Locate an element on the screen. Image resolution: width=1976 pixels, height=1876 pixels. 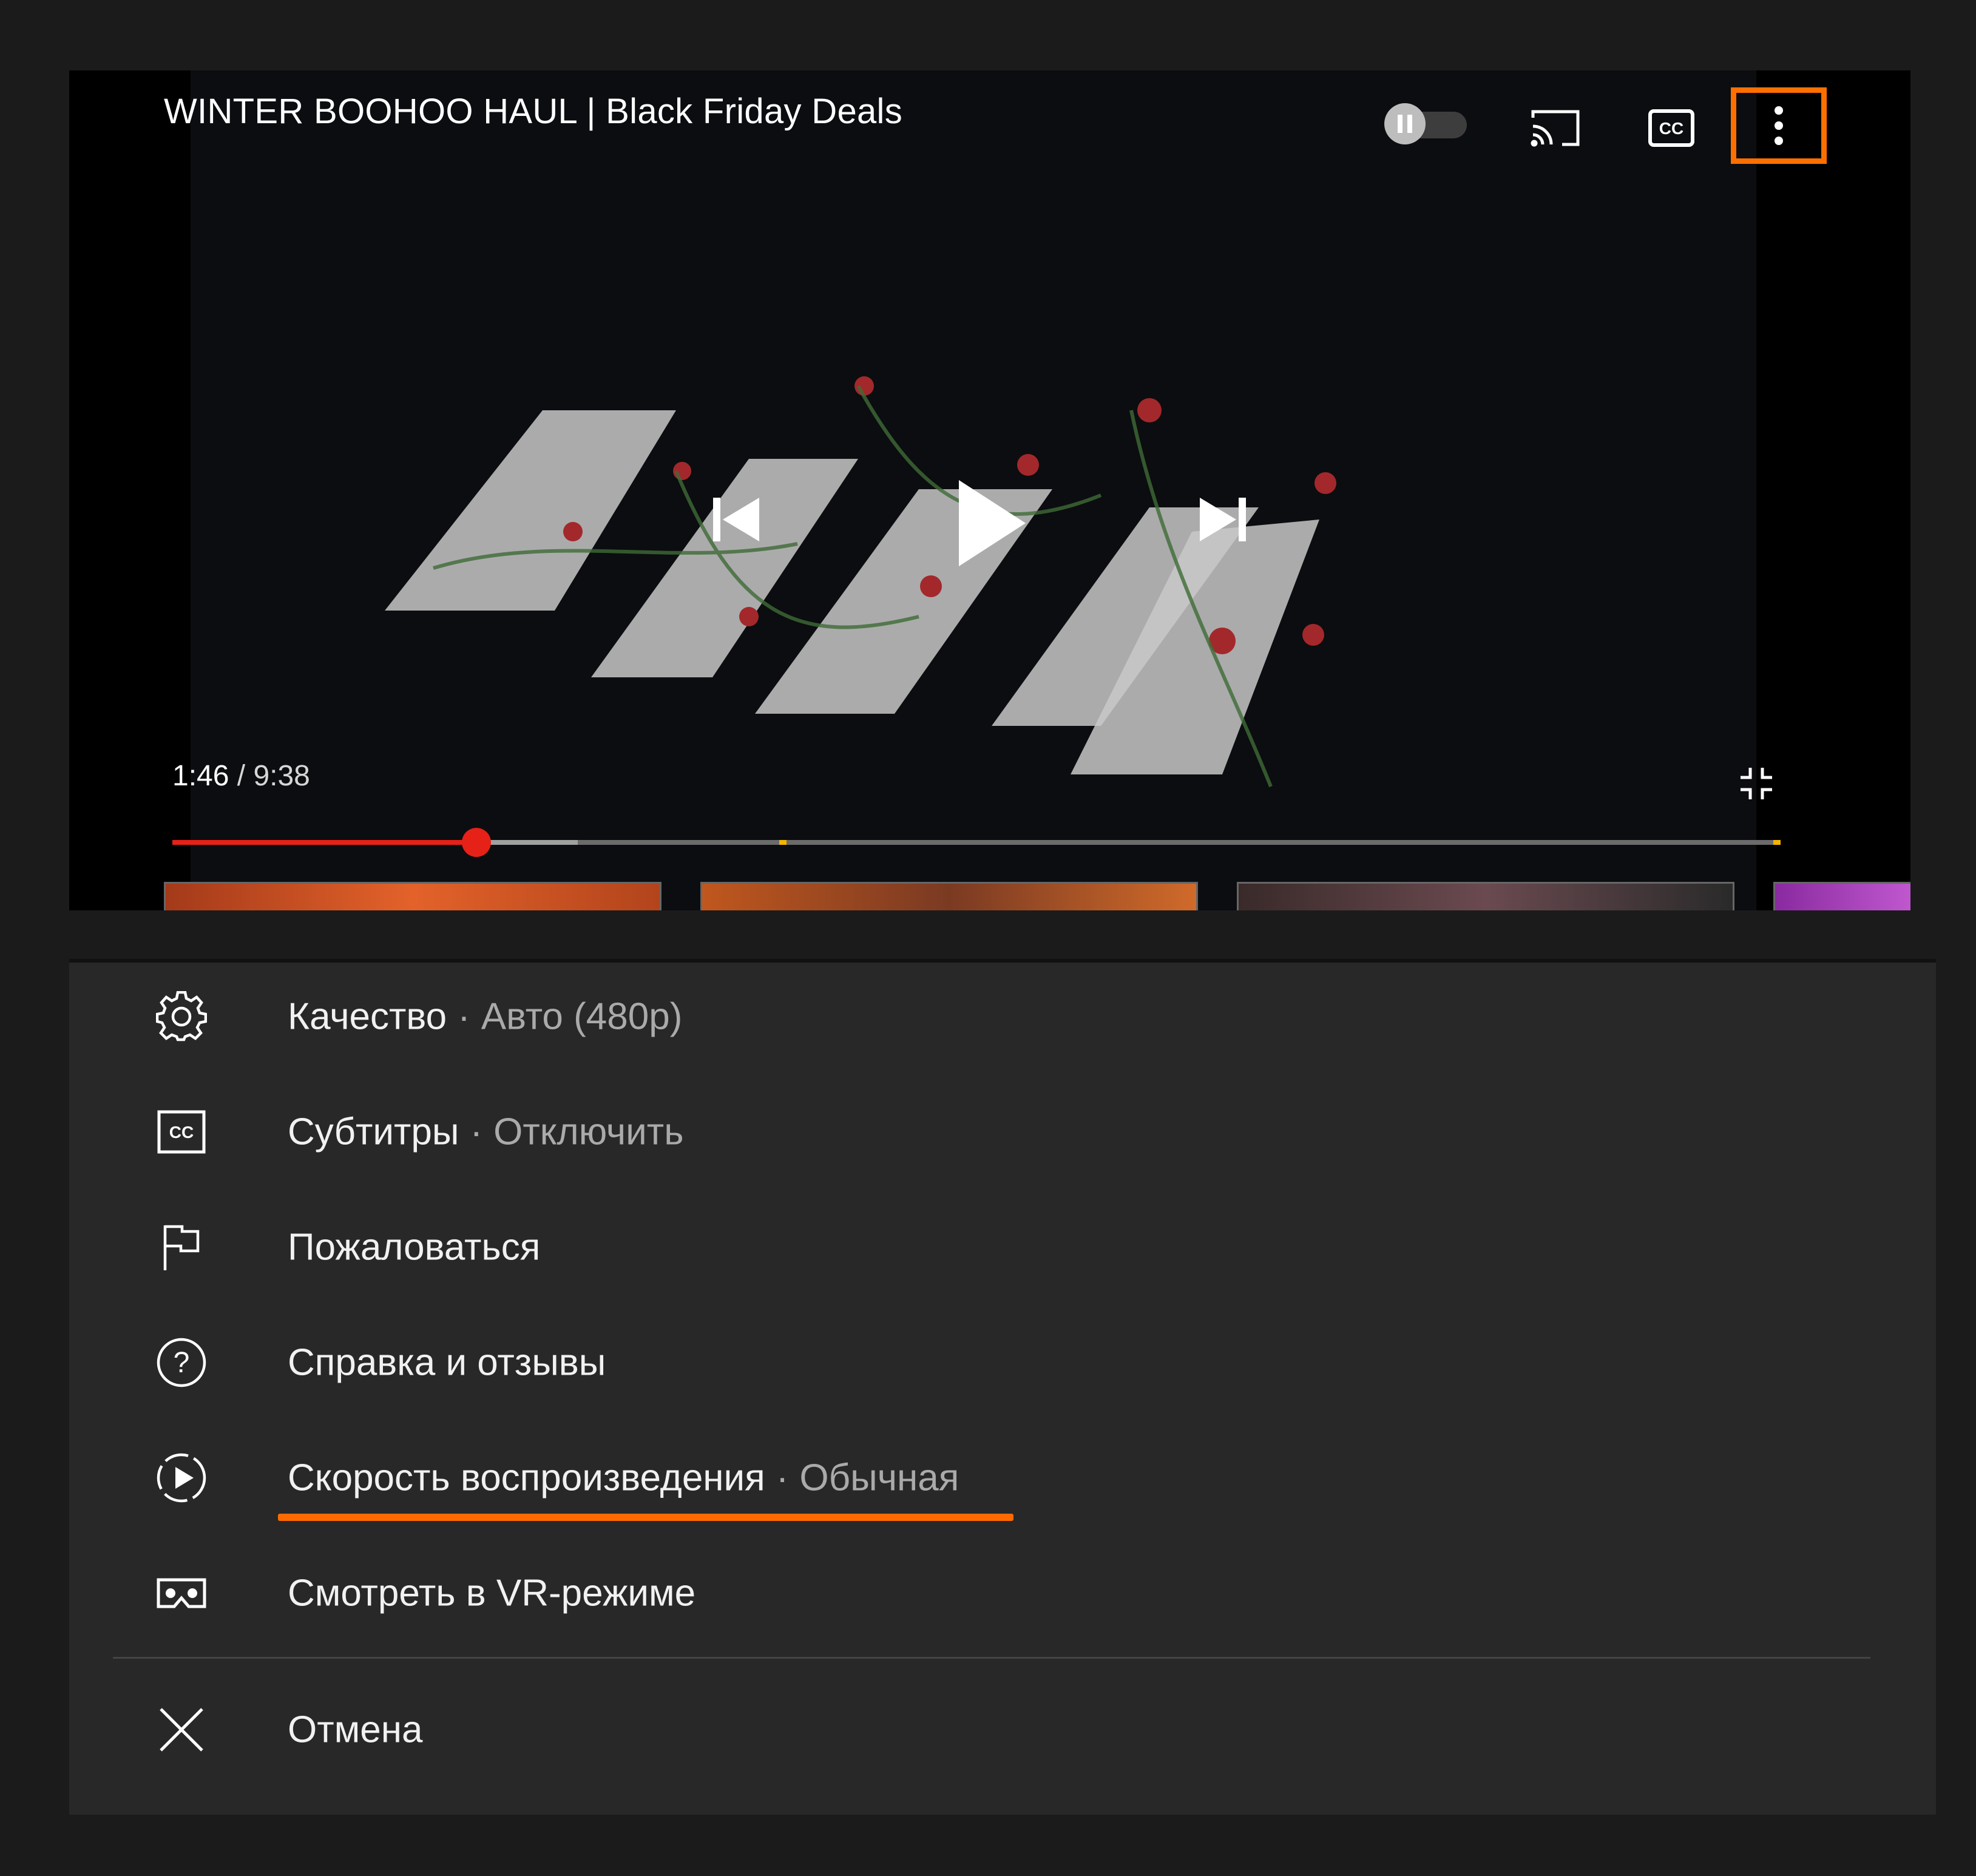
menu-item-value: Отключить is located at coordinates (588, 1132).